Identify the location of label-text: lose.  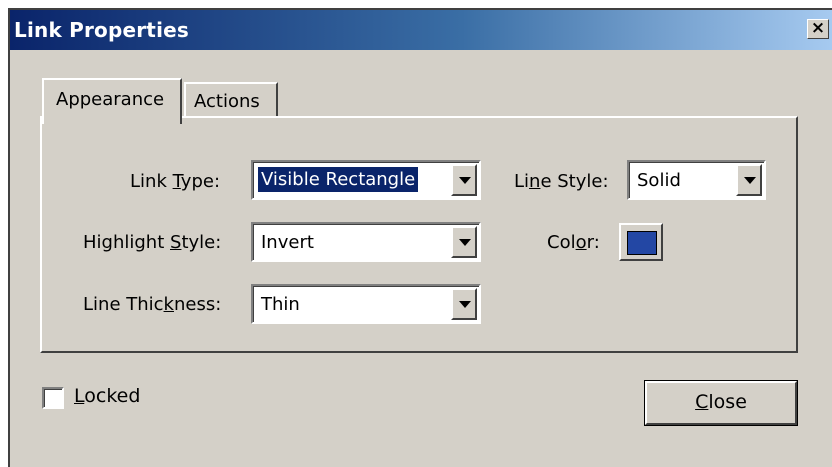
(727, 402).